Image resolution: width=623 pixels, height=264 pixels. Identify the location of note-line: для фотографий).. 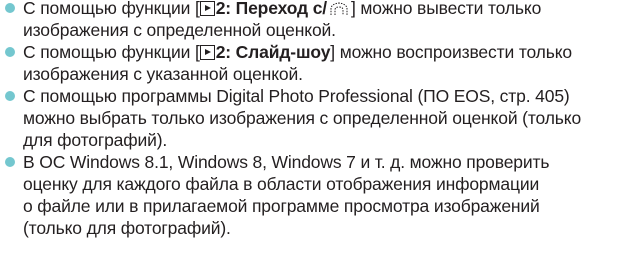
(95, 140).